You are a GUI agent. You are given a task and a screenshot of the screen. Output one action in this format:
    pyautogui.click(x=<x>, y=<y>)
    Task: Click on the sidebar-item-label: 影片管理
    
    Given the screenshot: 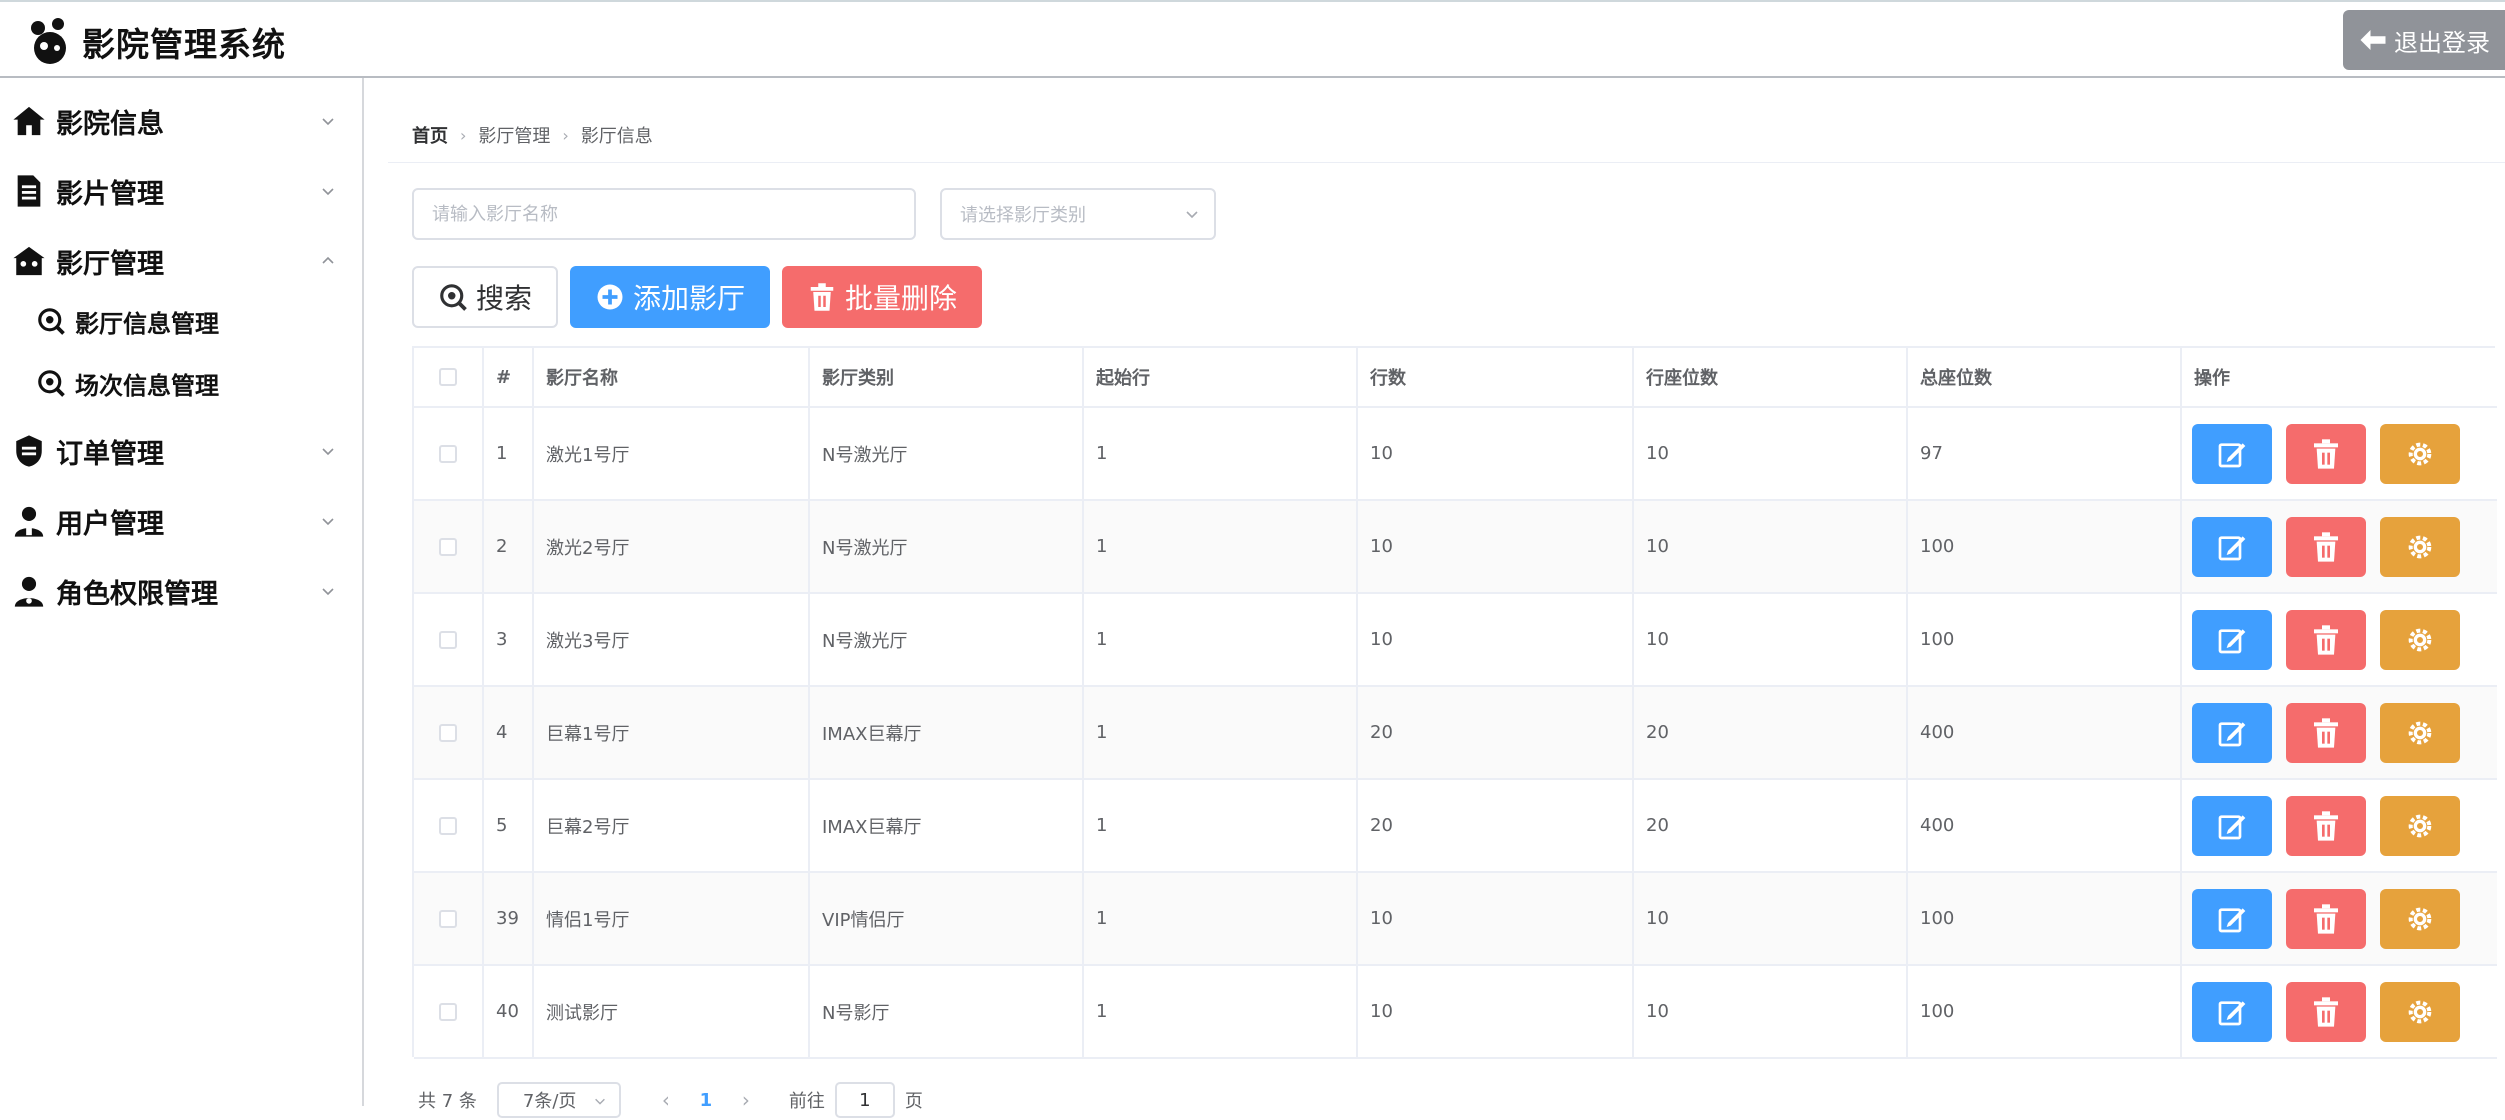 What is the action you would take?
    pyautogui.click(x=110, y=194)
    